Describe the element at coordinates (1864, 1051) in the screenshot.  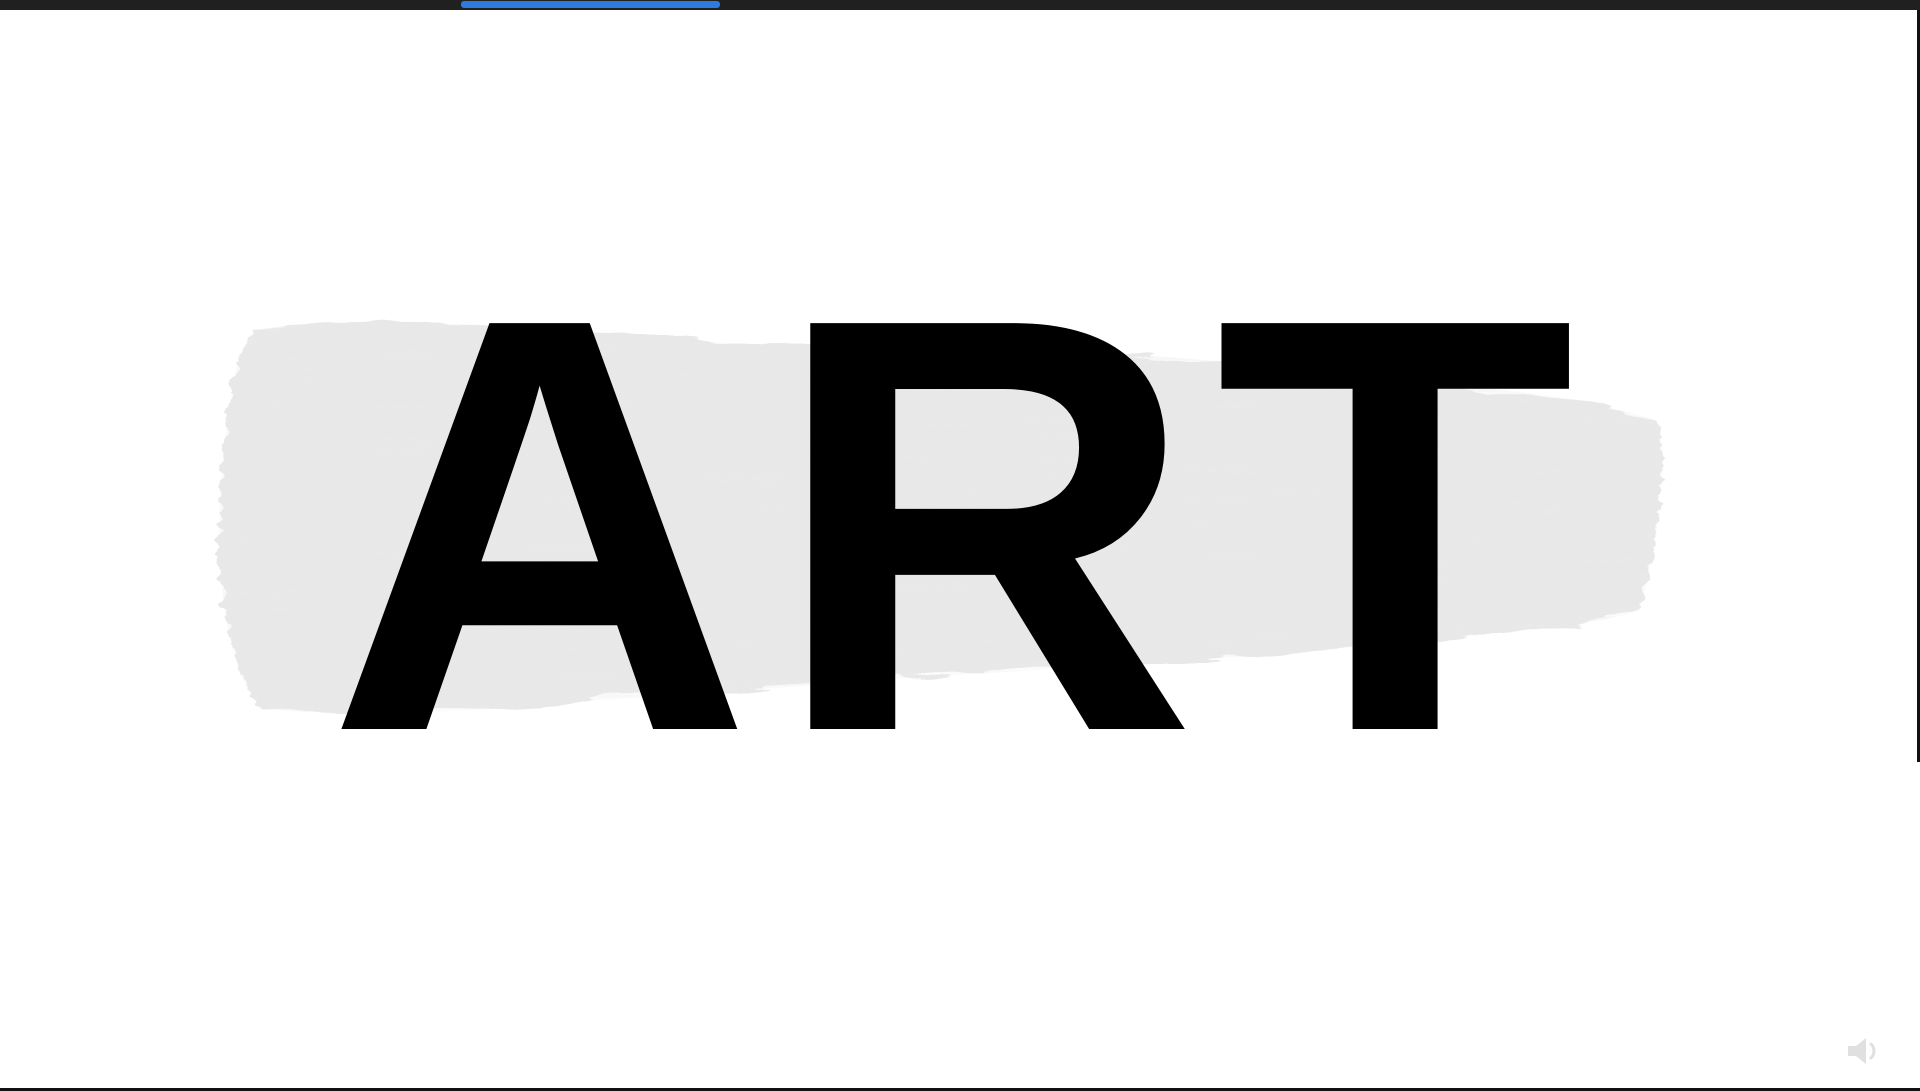
I see `volume-icon` at that location.